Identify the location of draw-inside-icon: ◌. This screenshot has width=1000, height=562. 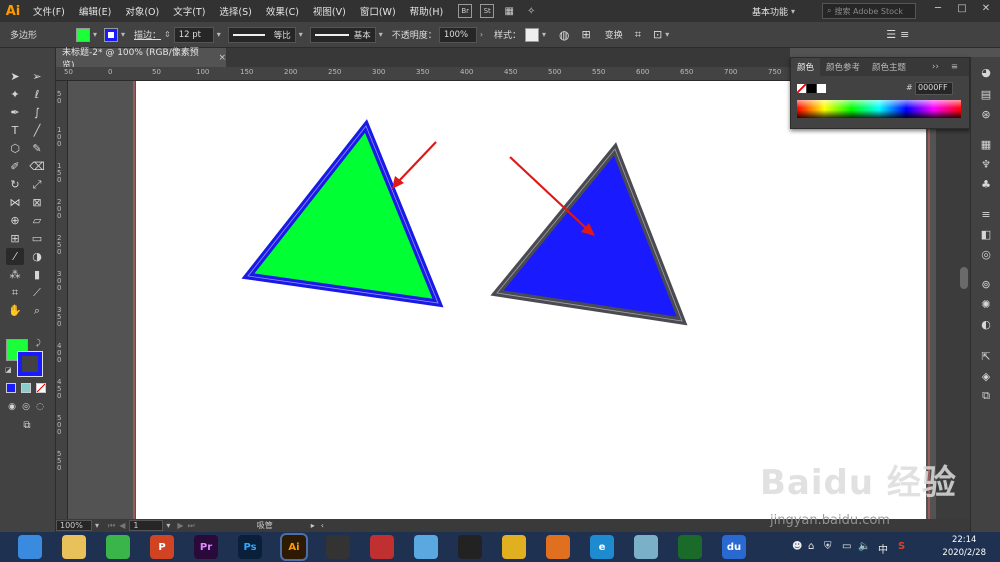
(40, 406).